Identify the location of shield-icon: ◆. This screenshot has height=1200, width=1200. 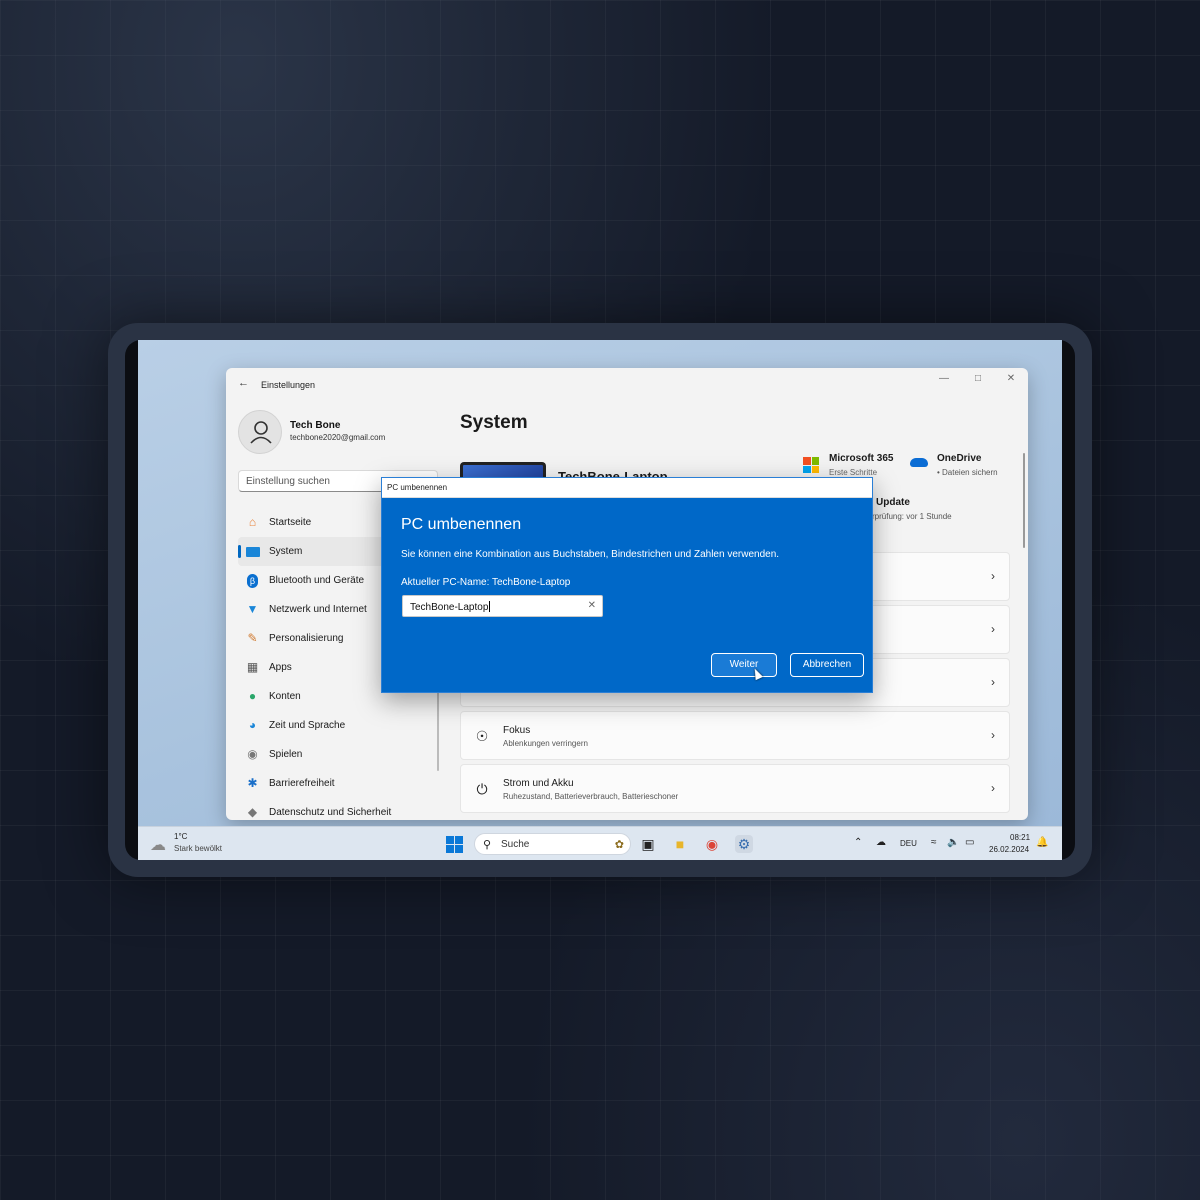
(252, 812).